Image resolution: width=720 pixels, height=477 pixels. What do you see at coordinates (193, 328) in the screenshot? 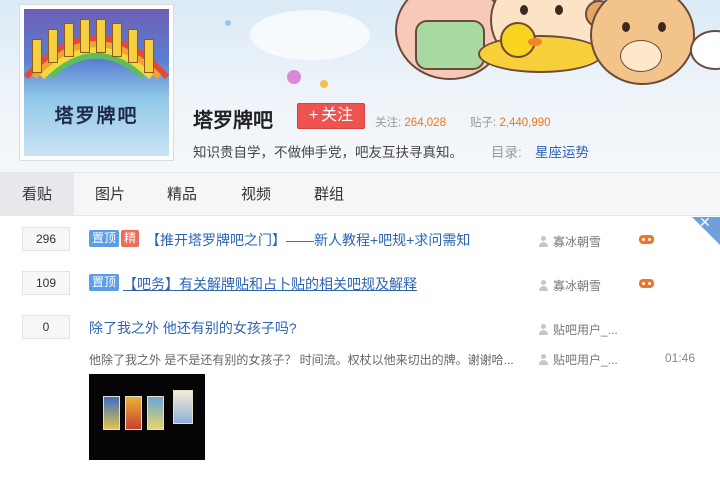
I see `thread-title: 除了我之外 他还有别的女孩子吗?` at bounding box center [193, 328].